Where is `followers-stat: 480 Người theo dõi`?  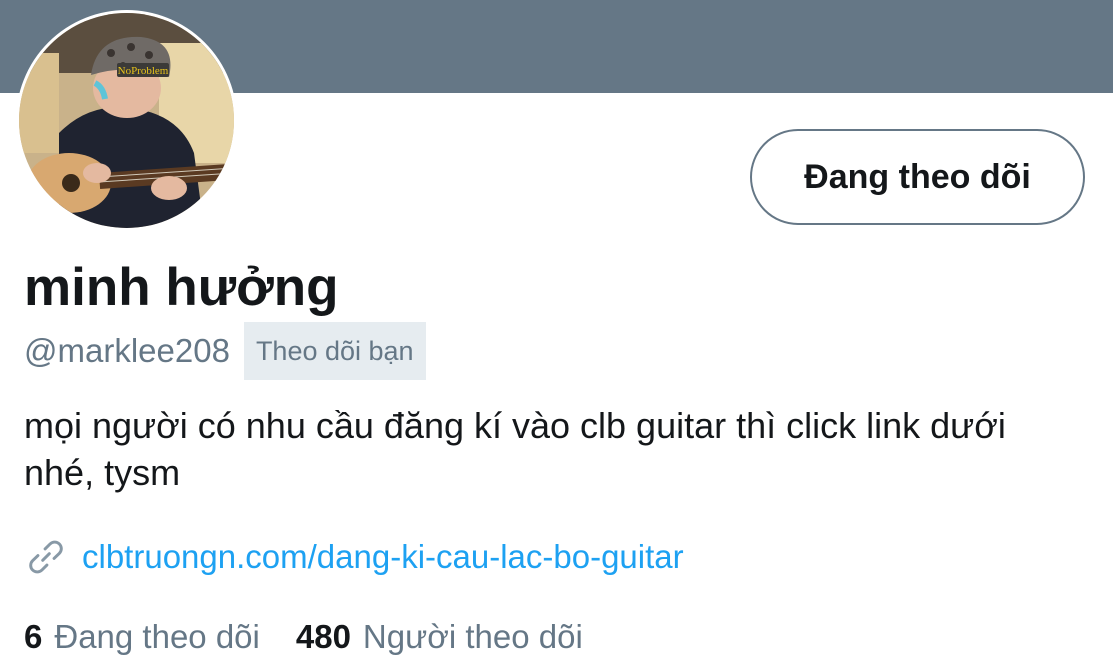
followers-stat: 480 Người theo dõi is located at coordinates (439, 637).